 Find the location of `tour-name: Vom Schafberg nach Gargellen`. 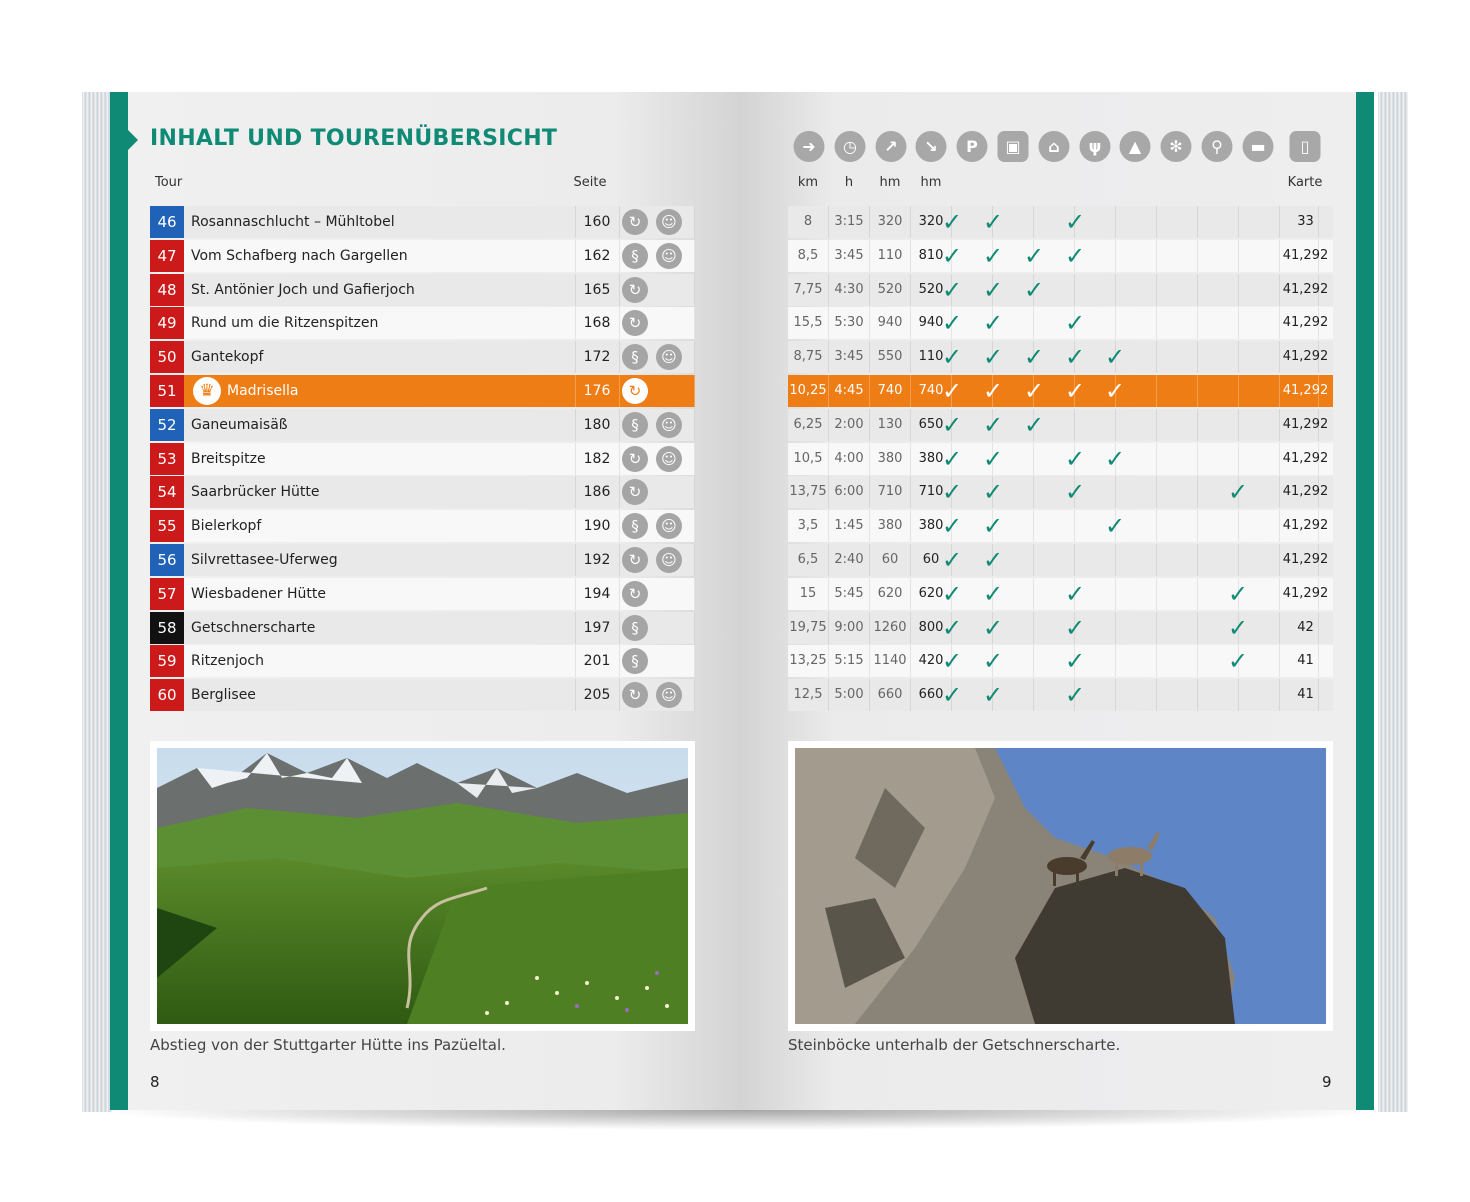

tour-name: Vom Schafberg nach Gargellen is located at coordinates (299, 256).